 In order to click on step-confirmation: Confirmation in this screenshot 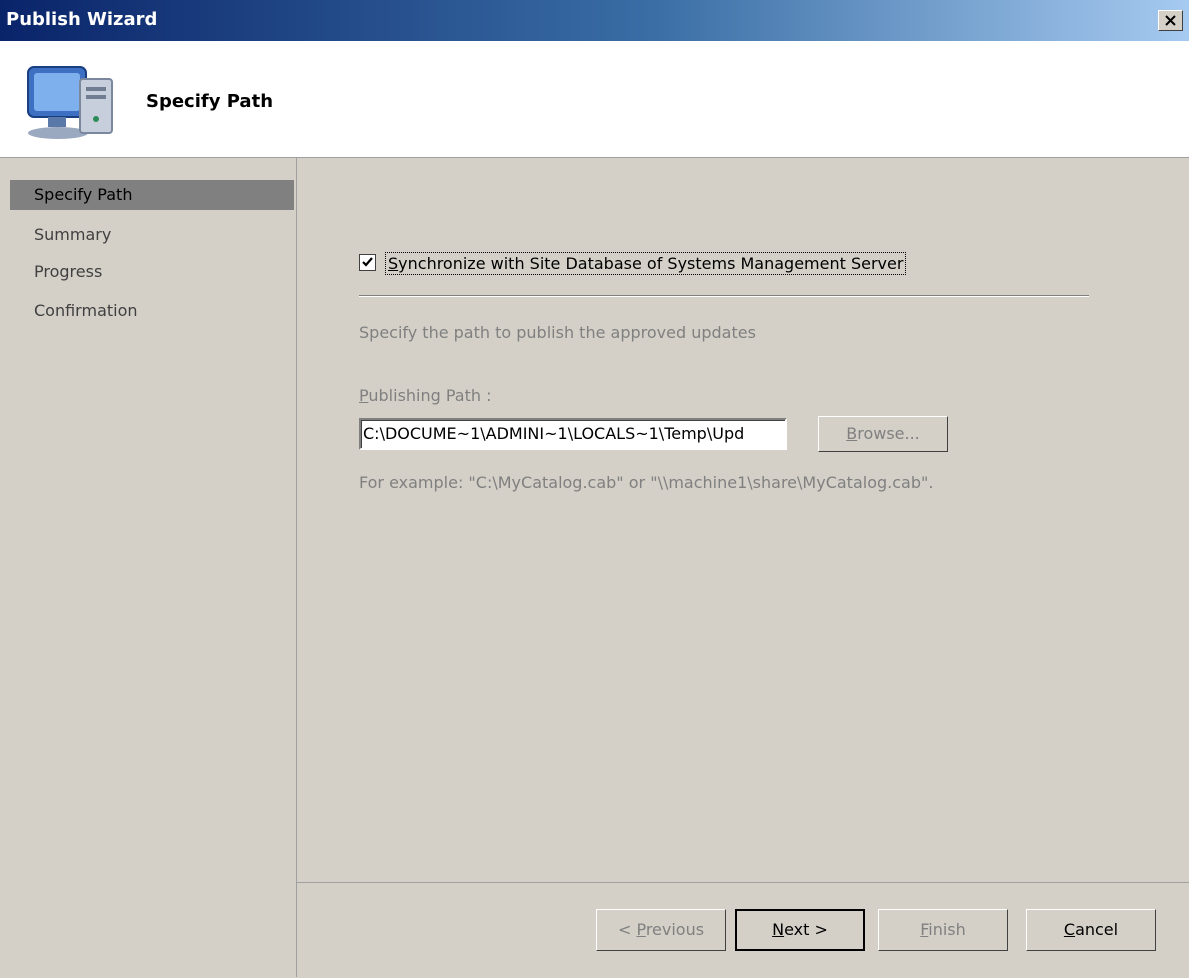, I will do `click(152, 311)`.